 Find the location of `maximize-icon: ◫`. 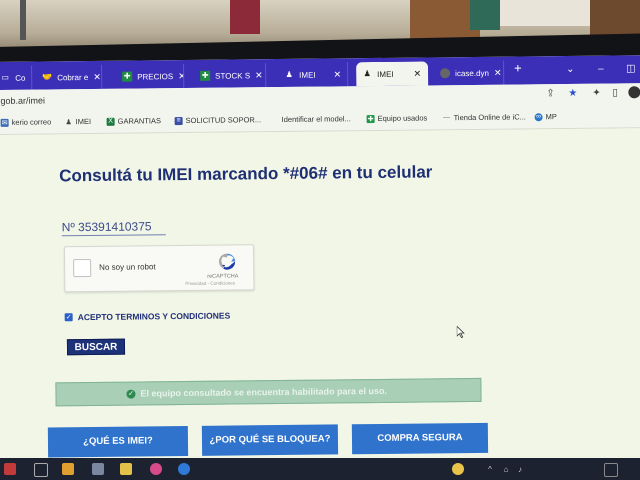

maximize-icon: ◫ is located at coordinates (631, 68).